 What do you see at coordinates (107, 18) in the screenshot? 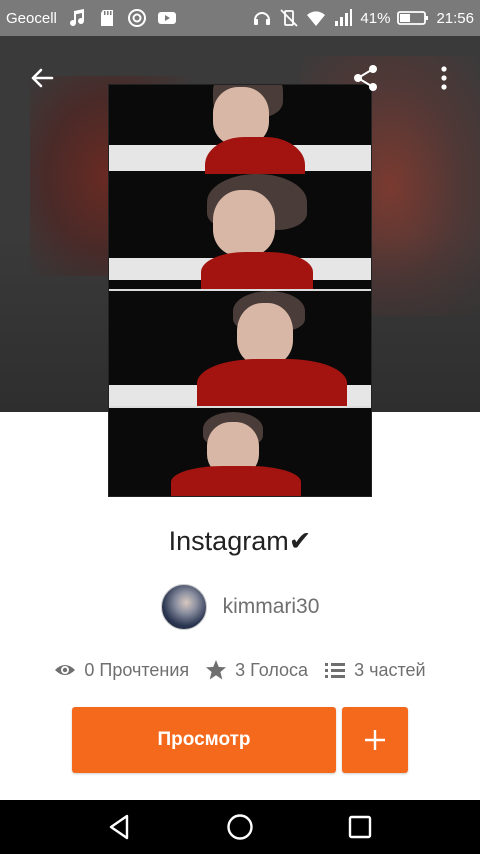
I see `sd-card-icon` at bounding box center [107, 18].